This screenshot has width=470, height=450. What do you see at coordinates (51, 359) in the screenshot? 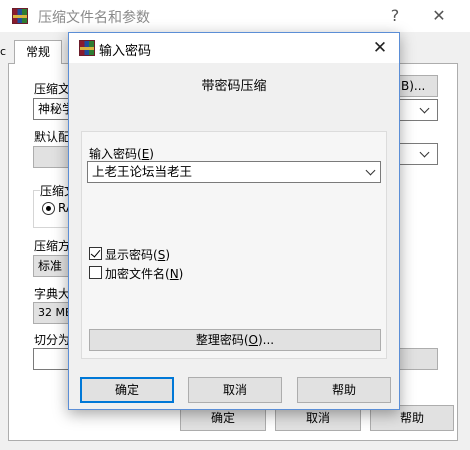
I see `split-volumes-input` at bounding box center [51, 359].